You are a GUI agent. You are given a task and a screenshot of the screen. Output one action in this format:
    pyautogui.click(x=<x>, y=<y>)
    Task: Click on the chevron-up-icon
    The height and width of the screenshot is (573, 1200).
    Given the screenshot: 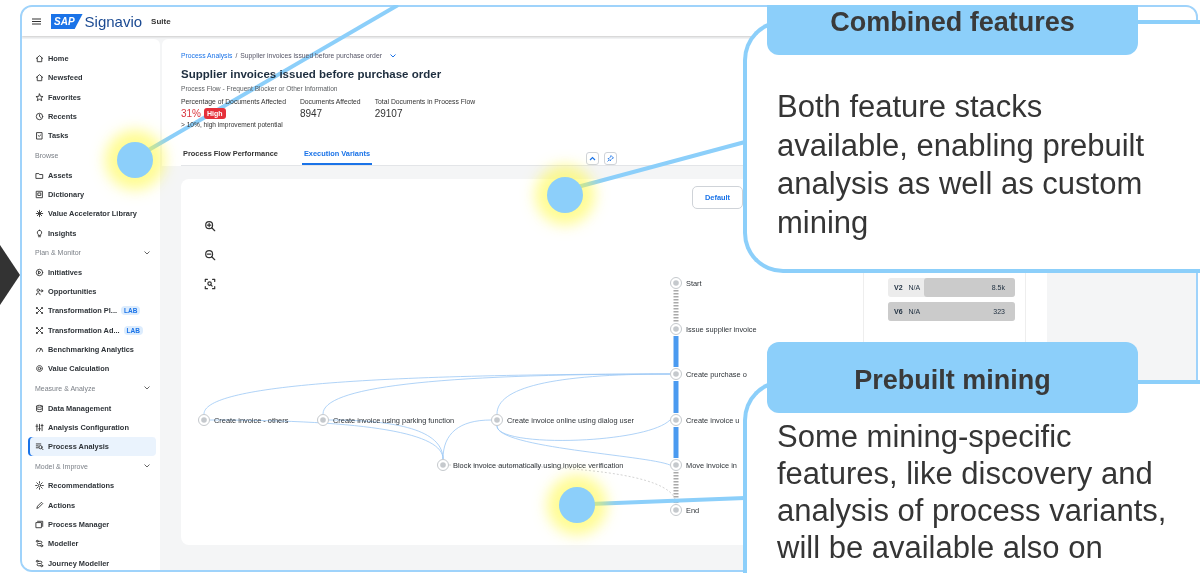 What is the action you would take?
    pyautogui.click(x=592, y=158)
    